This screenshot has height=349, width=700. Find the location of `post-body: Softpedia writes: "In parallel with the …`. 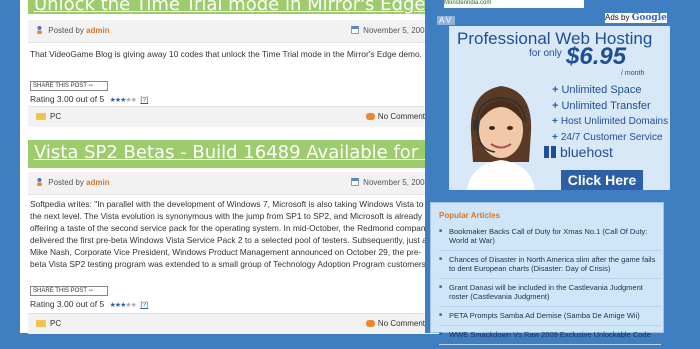

post-body: Softpedia writes: "In parallel with the … is located at coordinates (231, 234).